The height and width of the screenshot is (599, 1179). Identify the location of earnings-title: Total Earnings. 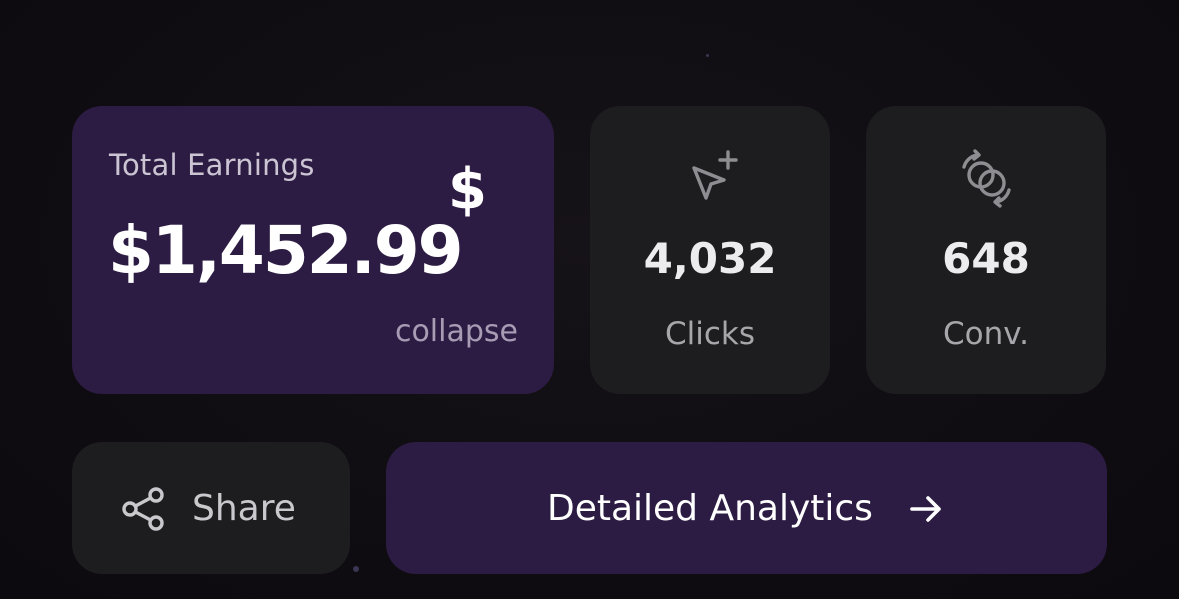
(212, 165).